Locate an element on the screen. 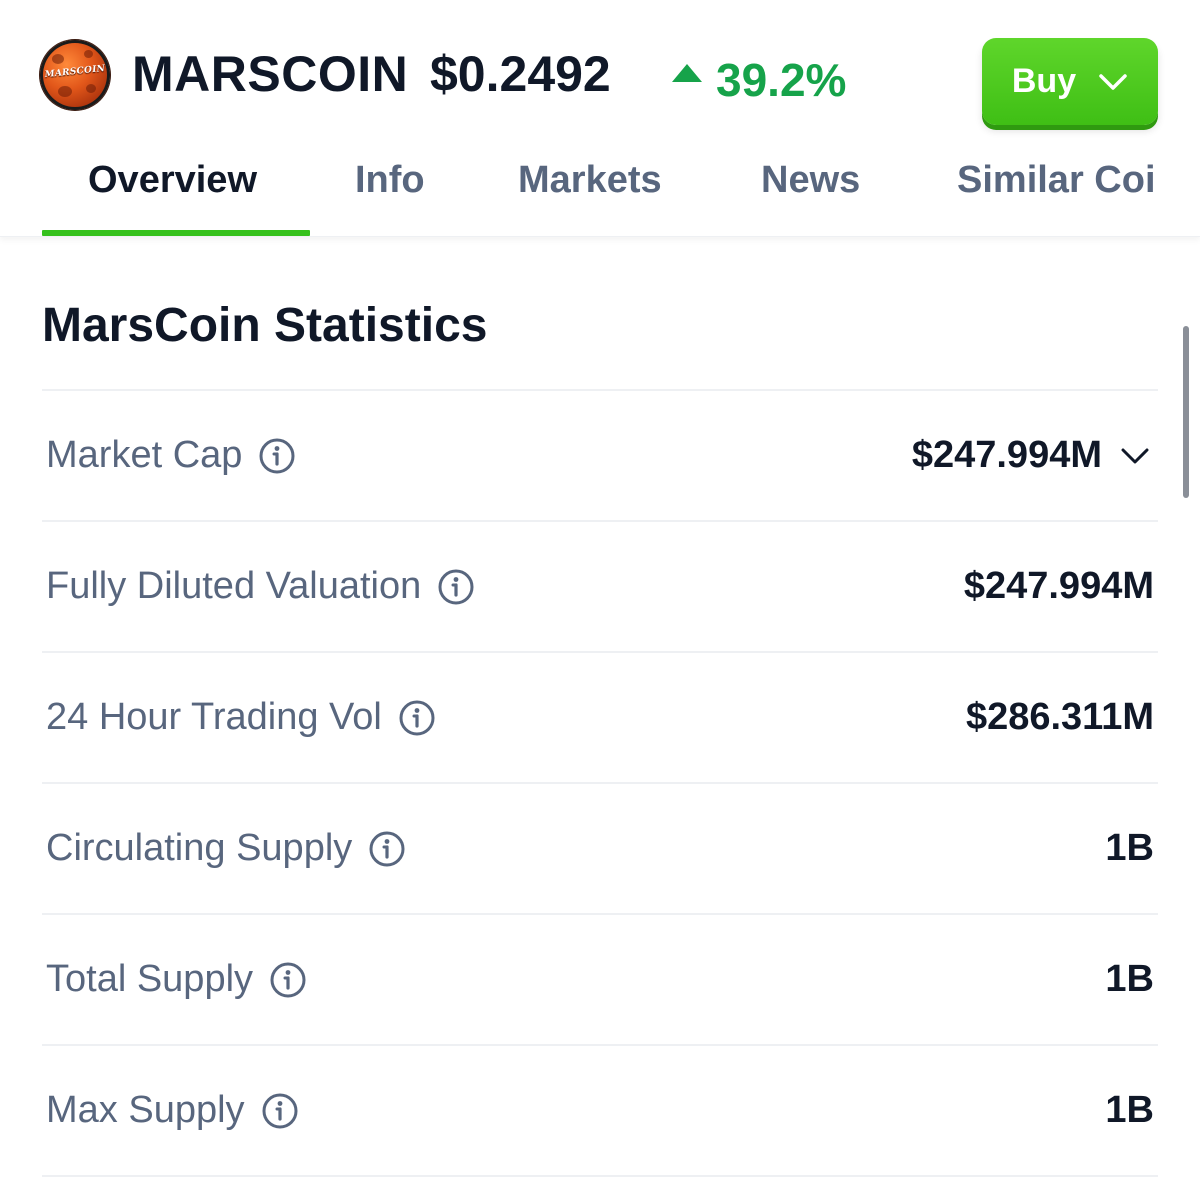 Image resolution: width=1200 pixels, height=1196 pixels. stat-row-max-supply: Max Supply 1B is located at coordinates (600, 1111).